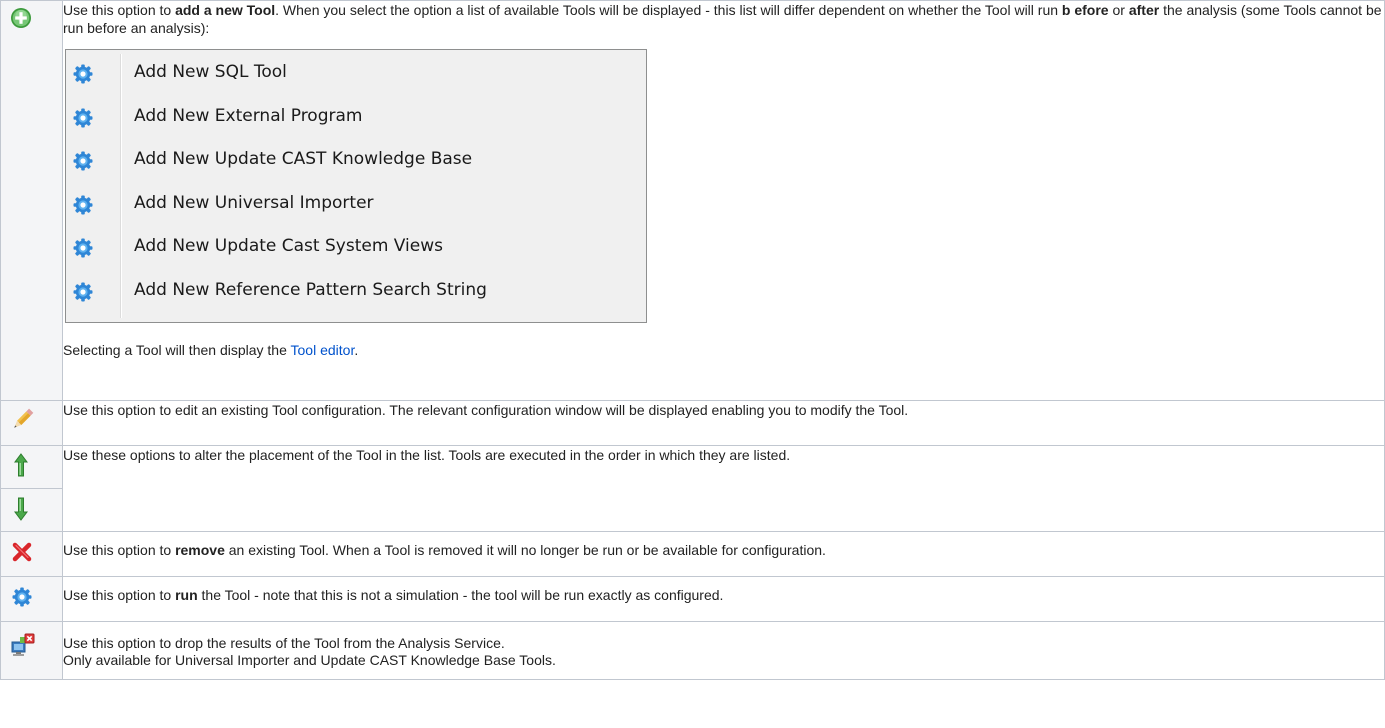  What do you see at coordinates (225, 10) in the screenshot?
I see `bold-add-new-tool: add a new Tool` at bounding box center [225, 10].